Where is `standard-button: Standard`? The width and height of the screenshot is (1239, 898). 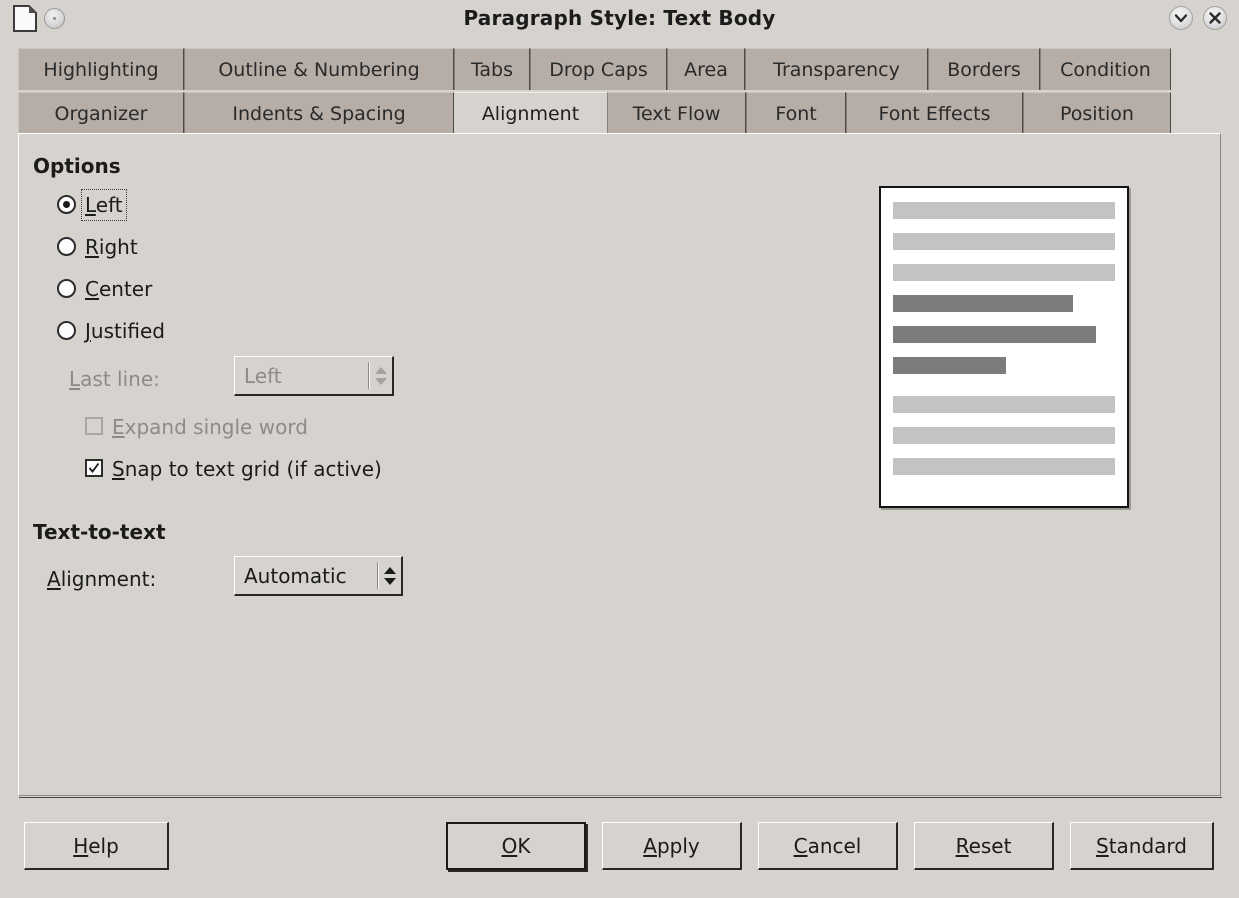 standard-button: Standard is located at coordinates (1142, 846).